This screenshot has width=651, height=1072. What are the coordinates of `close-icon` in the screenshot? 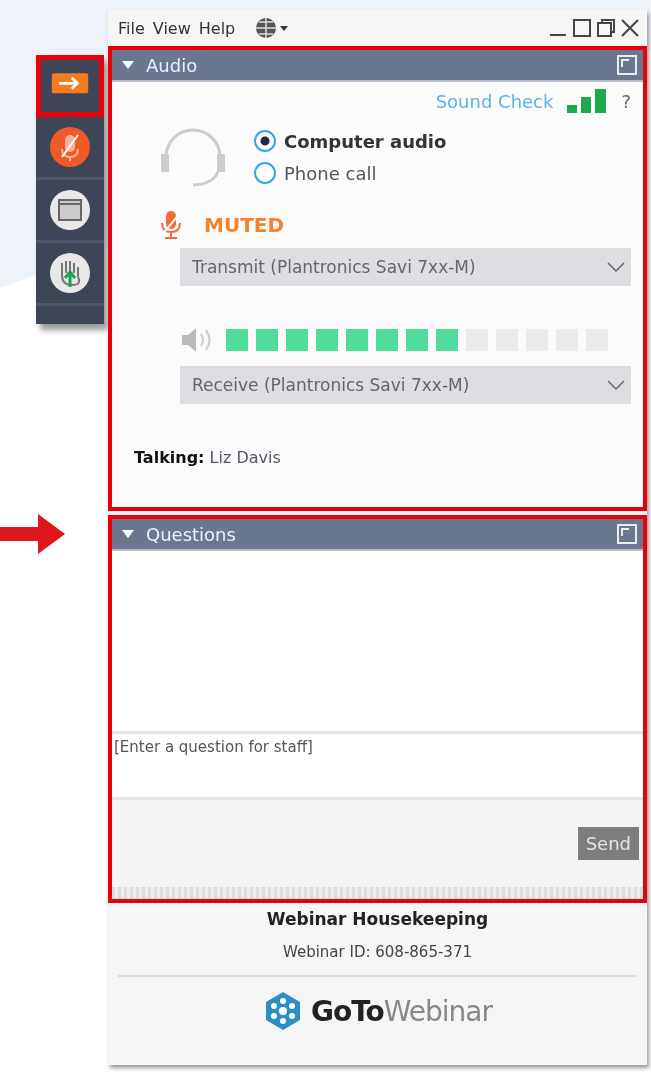 It's located at (630, 28).